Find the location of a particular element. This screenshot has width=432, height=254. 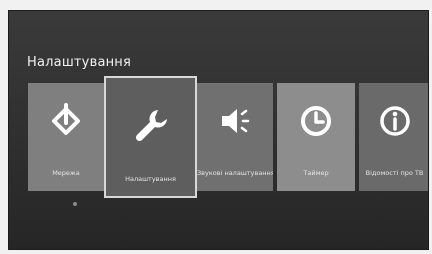

wrench-icon is located at coordinates (151, 126).